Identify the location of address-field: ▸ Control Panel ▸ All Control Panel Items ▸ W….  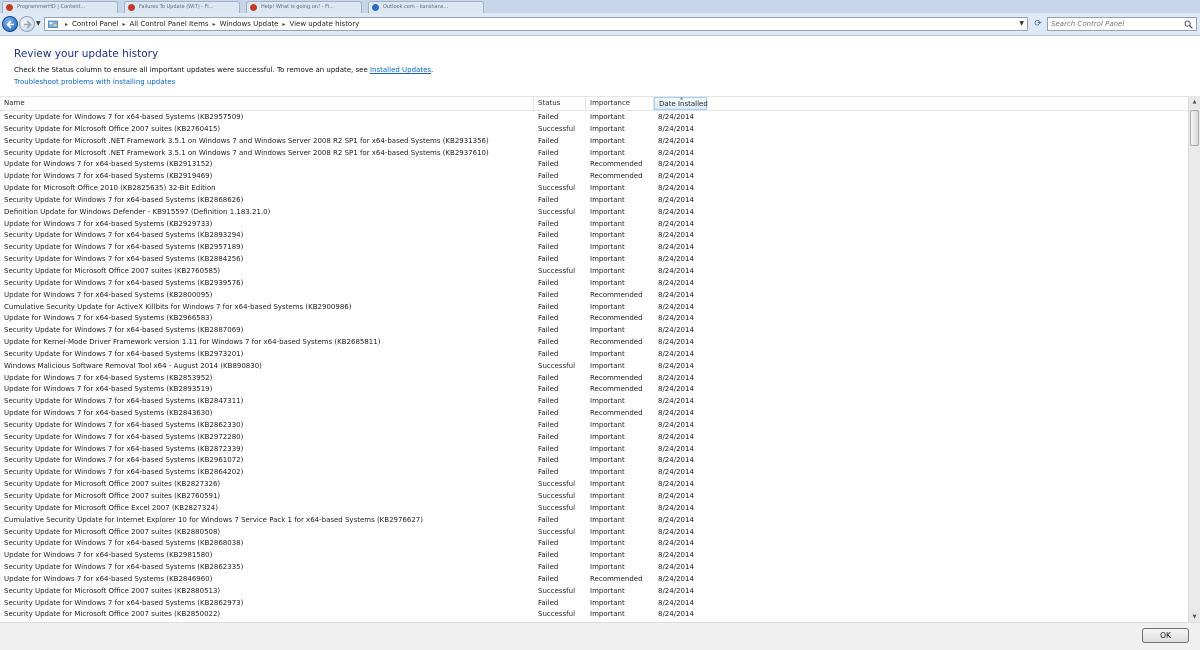
(536, 24).